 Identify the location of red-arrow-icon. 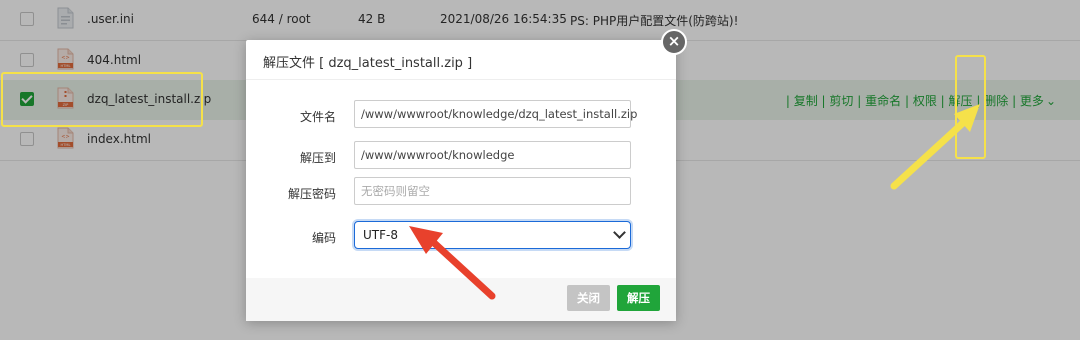
(452, 263).